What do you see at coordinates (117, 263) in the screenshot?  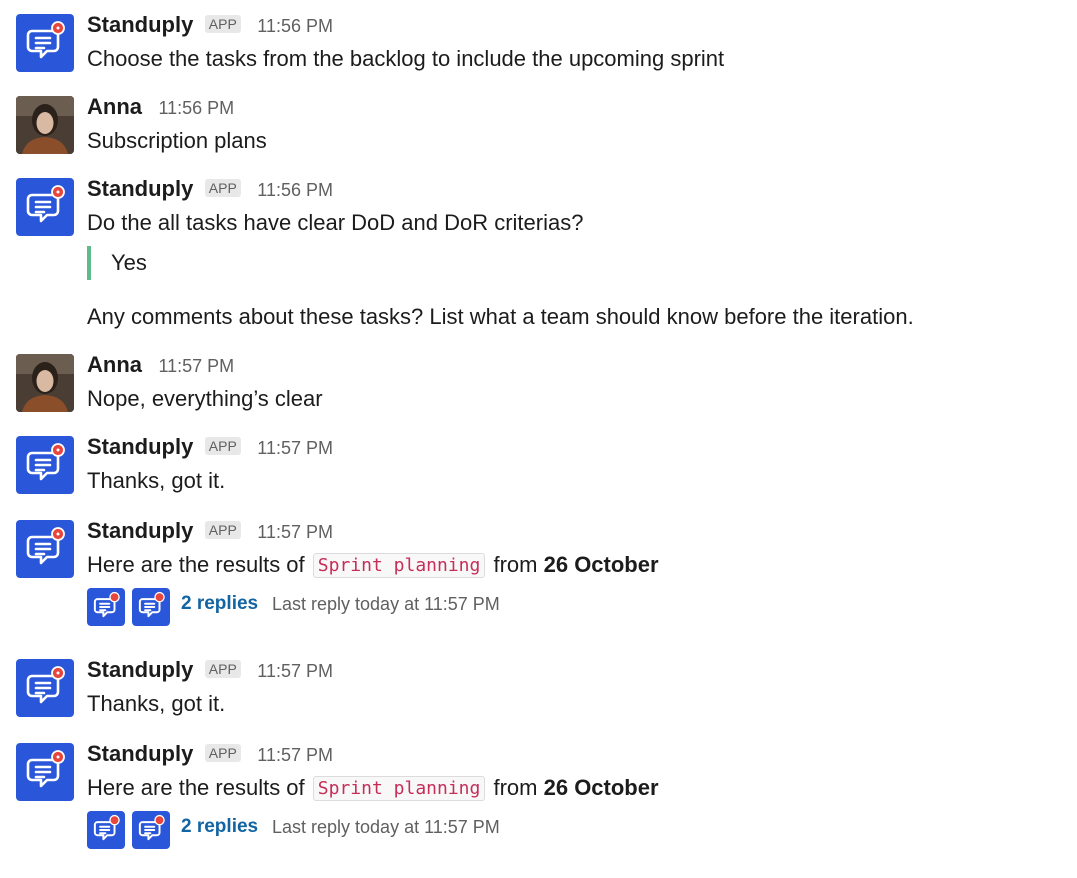 I see `quoted-answer: Yes` at bounding box center [117, 263].